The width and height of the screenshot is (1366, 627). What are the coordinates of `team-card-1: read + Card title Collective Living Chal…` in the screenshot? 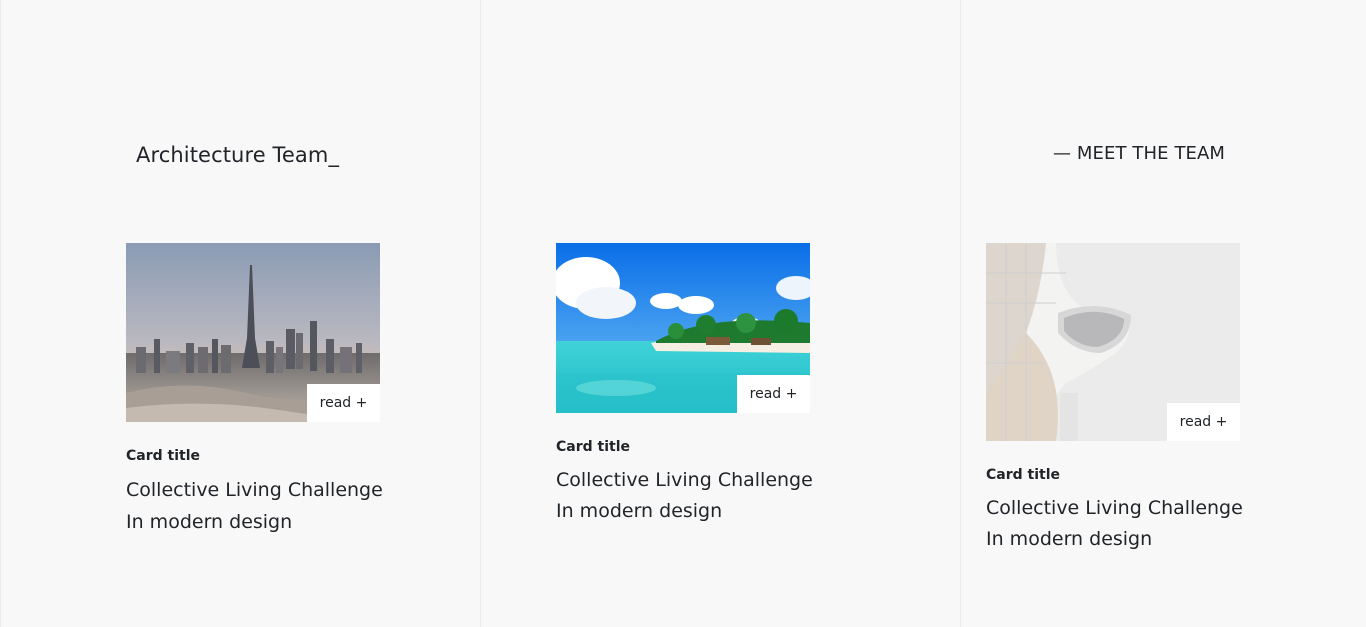 It's located at (254, 390).